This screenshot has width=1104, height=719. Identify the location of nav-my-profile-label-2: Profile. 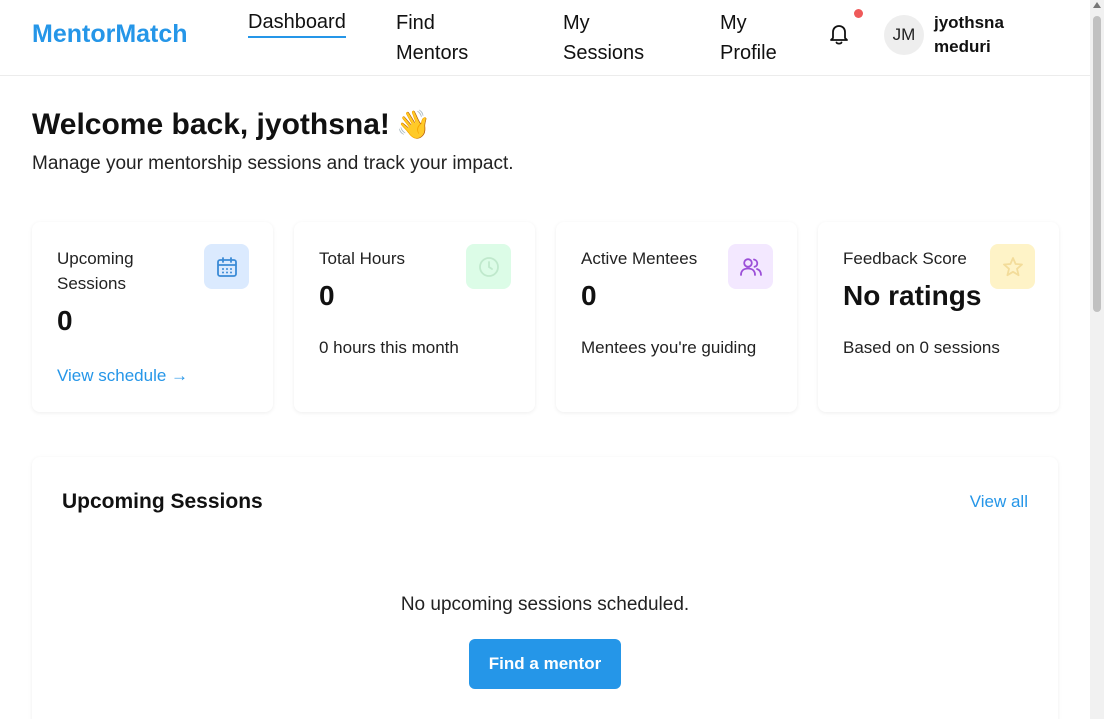
(748, 53).